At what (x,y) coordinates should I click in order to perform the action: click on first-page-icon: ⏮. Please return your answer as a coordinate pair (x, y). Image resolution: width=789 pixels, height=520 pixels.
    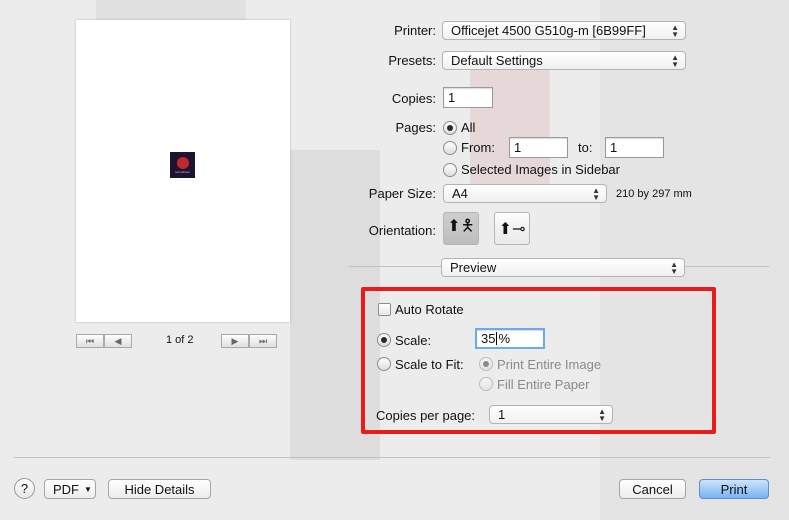
    Looking at the image, I should click on (90, 340).